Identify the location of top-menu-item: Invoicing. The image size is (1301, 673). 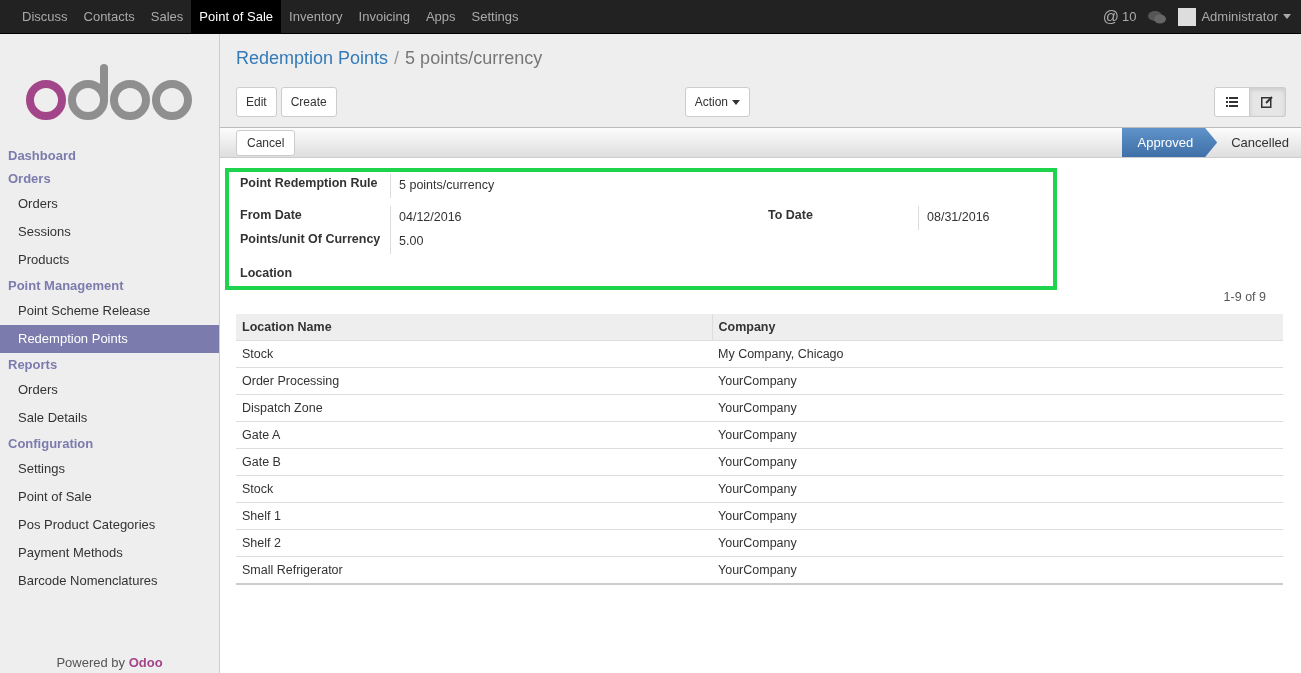
(384, 16).